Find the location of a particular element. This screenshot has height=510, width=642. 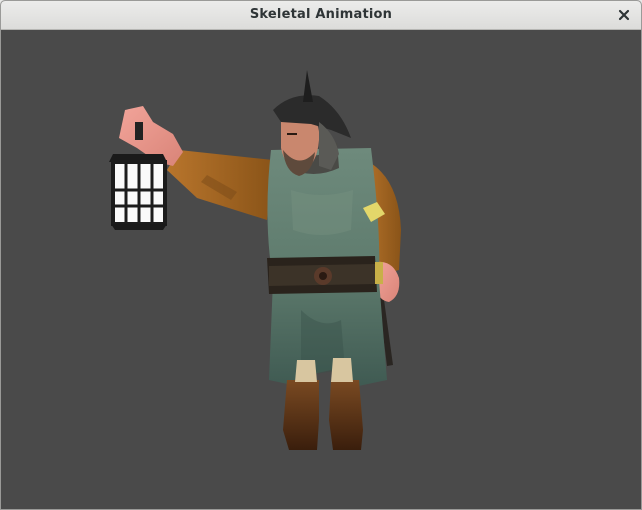

close-icon is located at coordinates (624, 15).